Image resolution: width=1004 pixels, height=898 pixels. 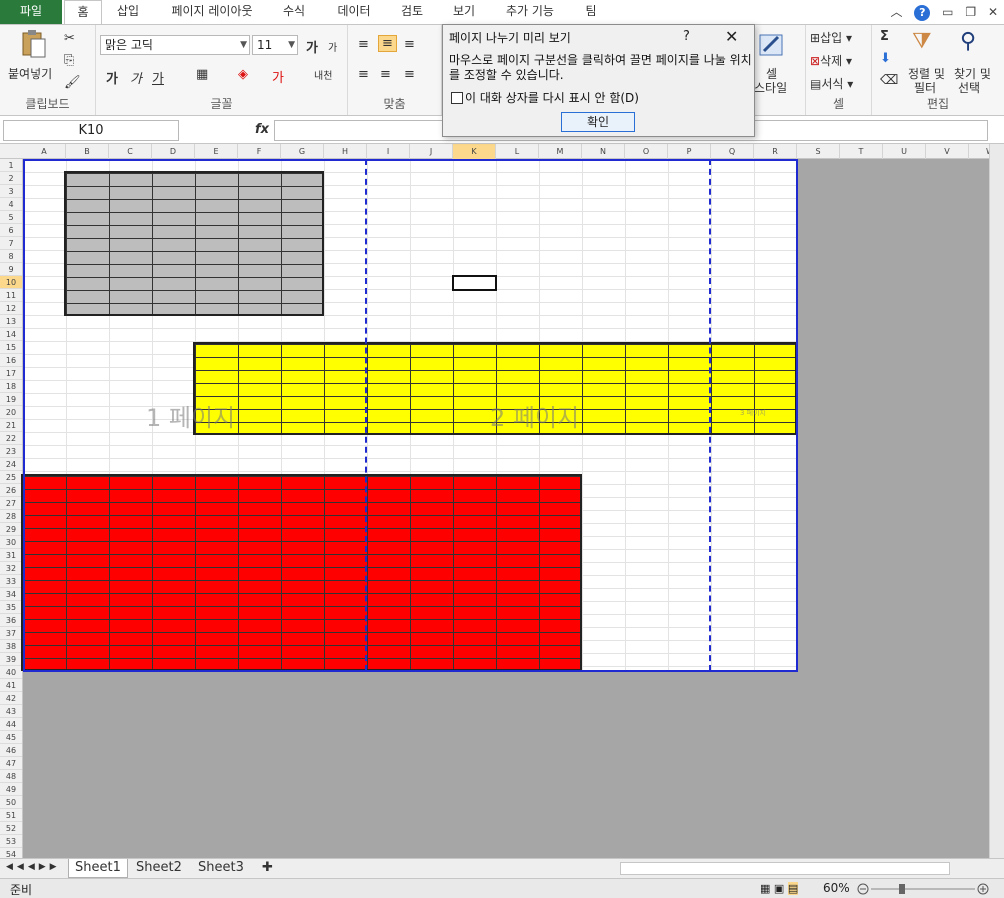 I want to click on insert-function-icon: fx, so click(x=262, y=129).